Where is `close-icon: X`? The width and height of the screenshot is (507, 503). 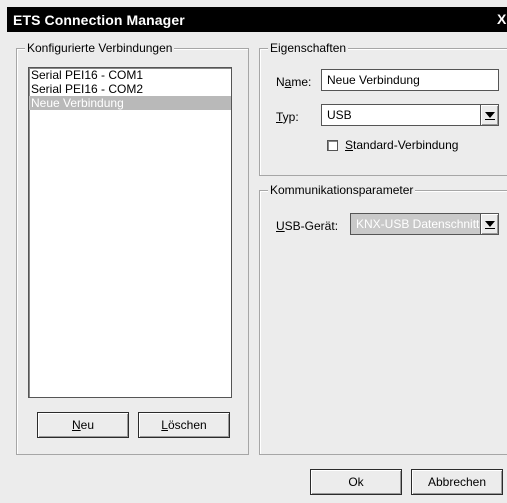
close-icon: X is located at coordinates (502, 19).